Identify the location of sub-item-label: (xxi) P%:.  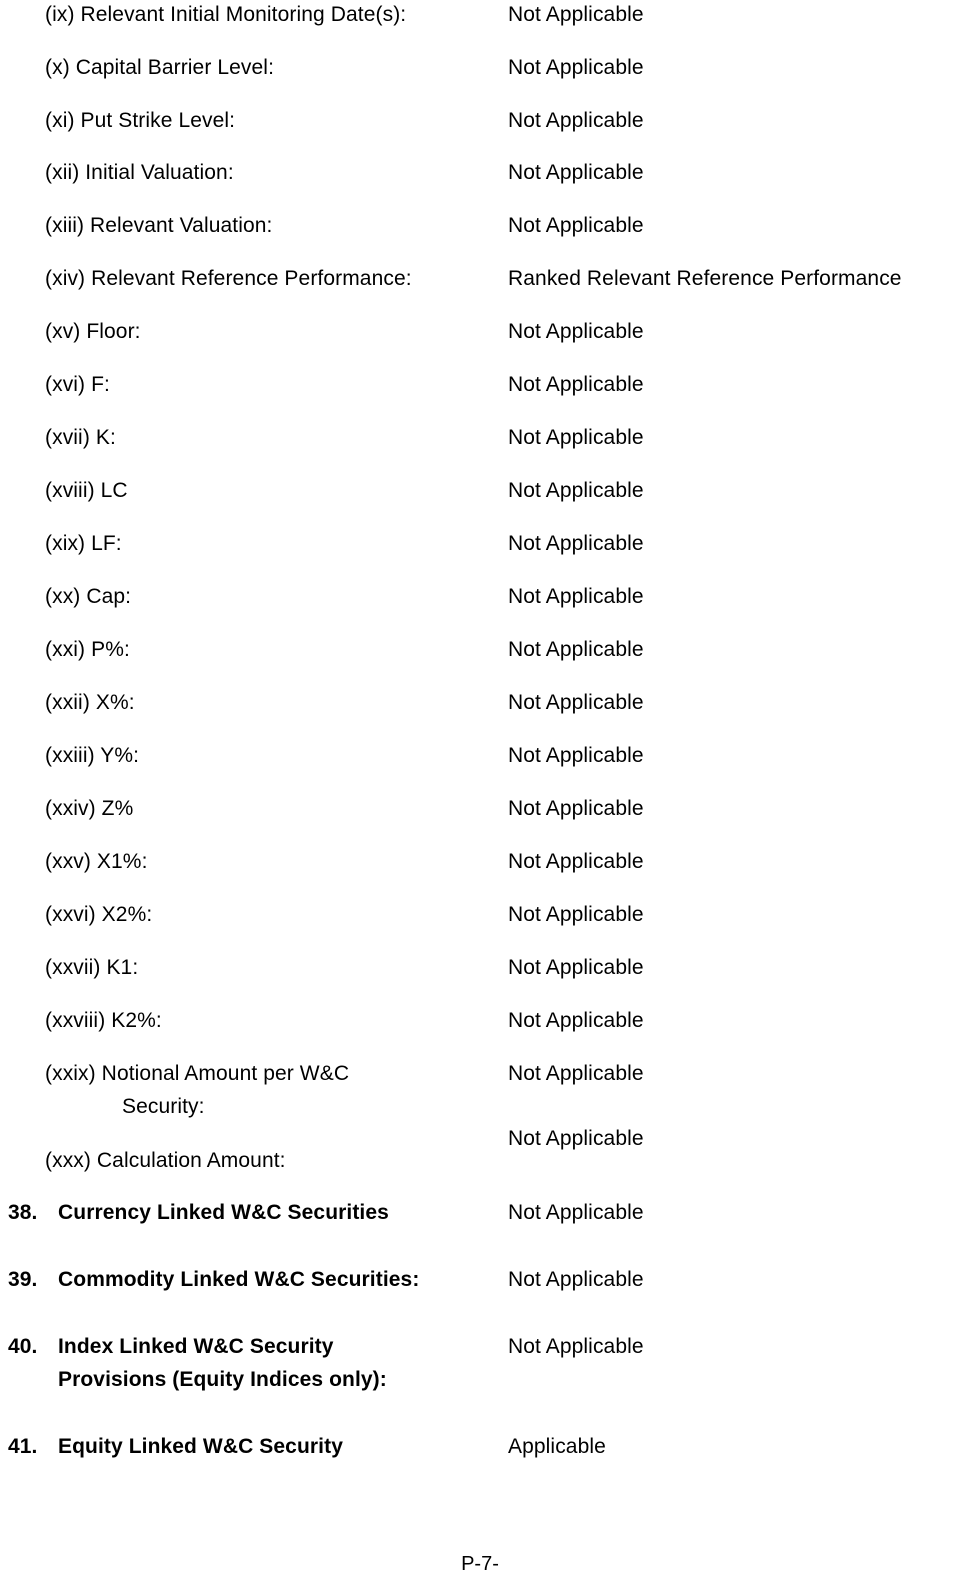
(87, 649).